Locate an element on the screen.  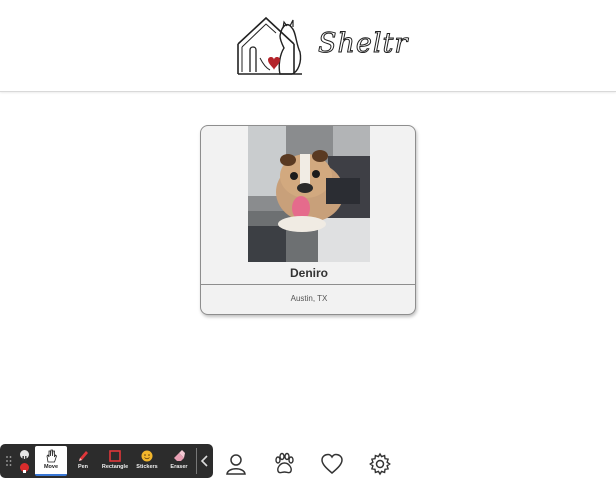
pen-icon is located at coordinates (83, 456).